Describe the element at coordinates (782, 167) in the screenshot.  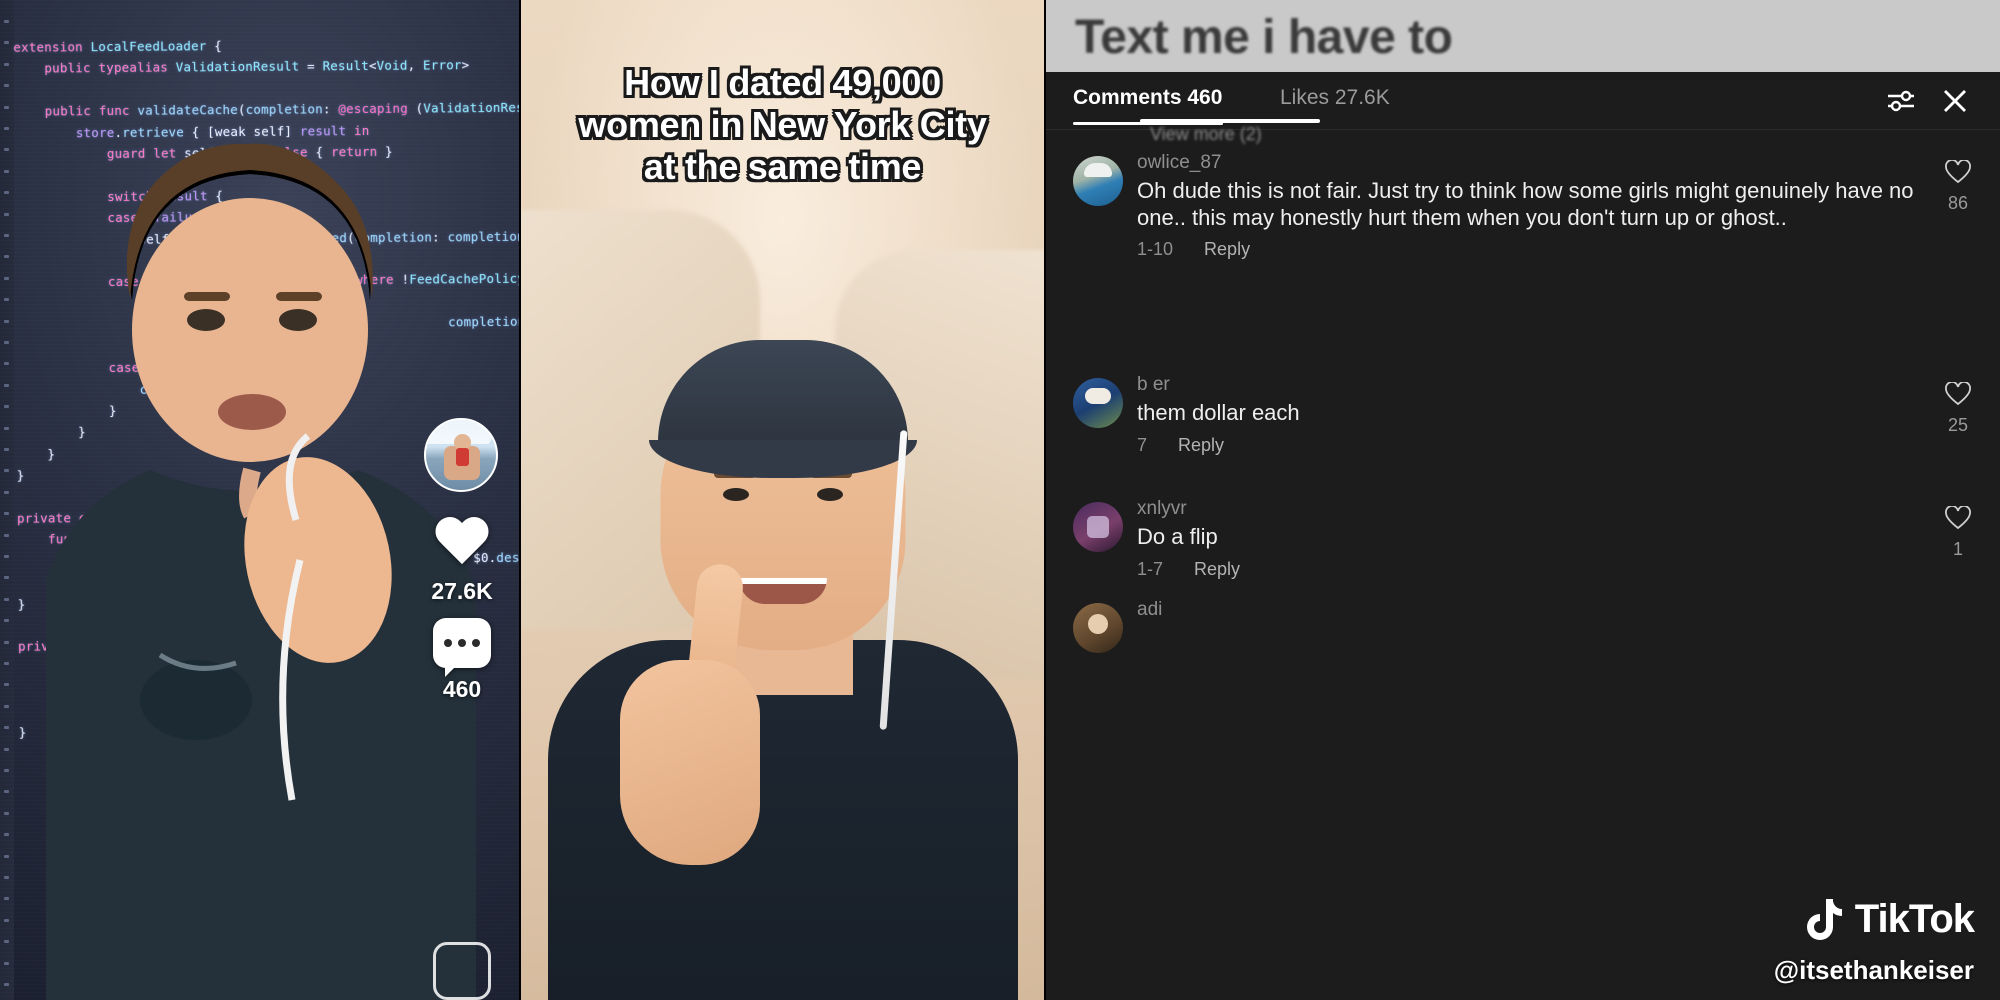
I see `caption-line-3: at the same time` at that location.